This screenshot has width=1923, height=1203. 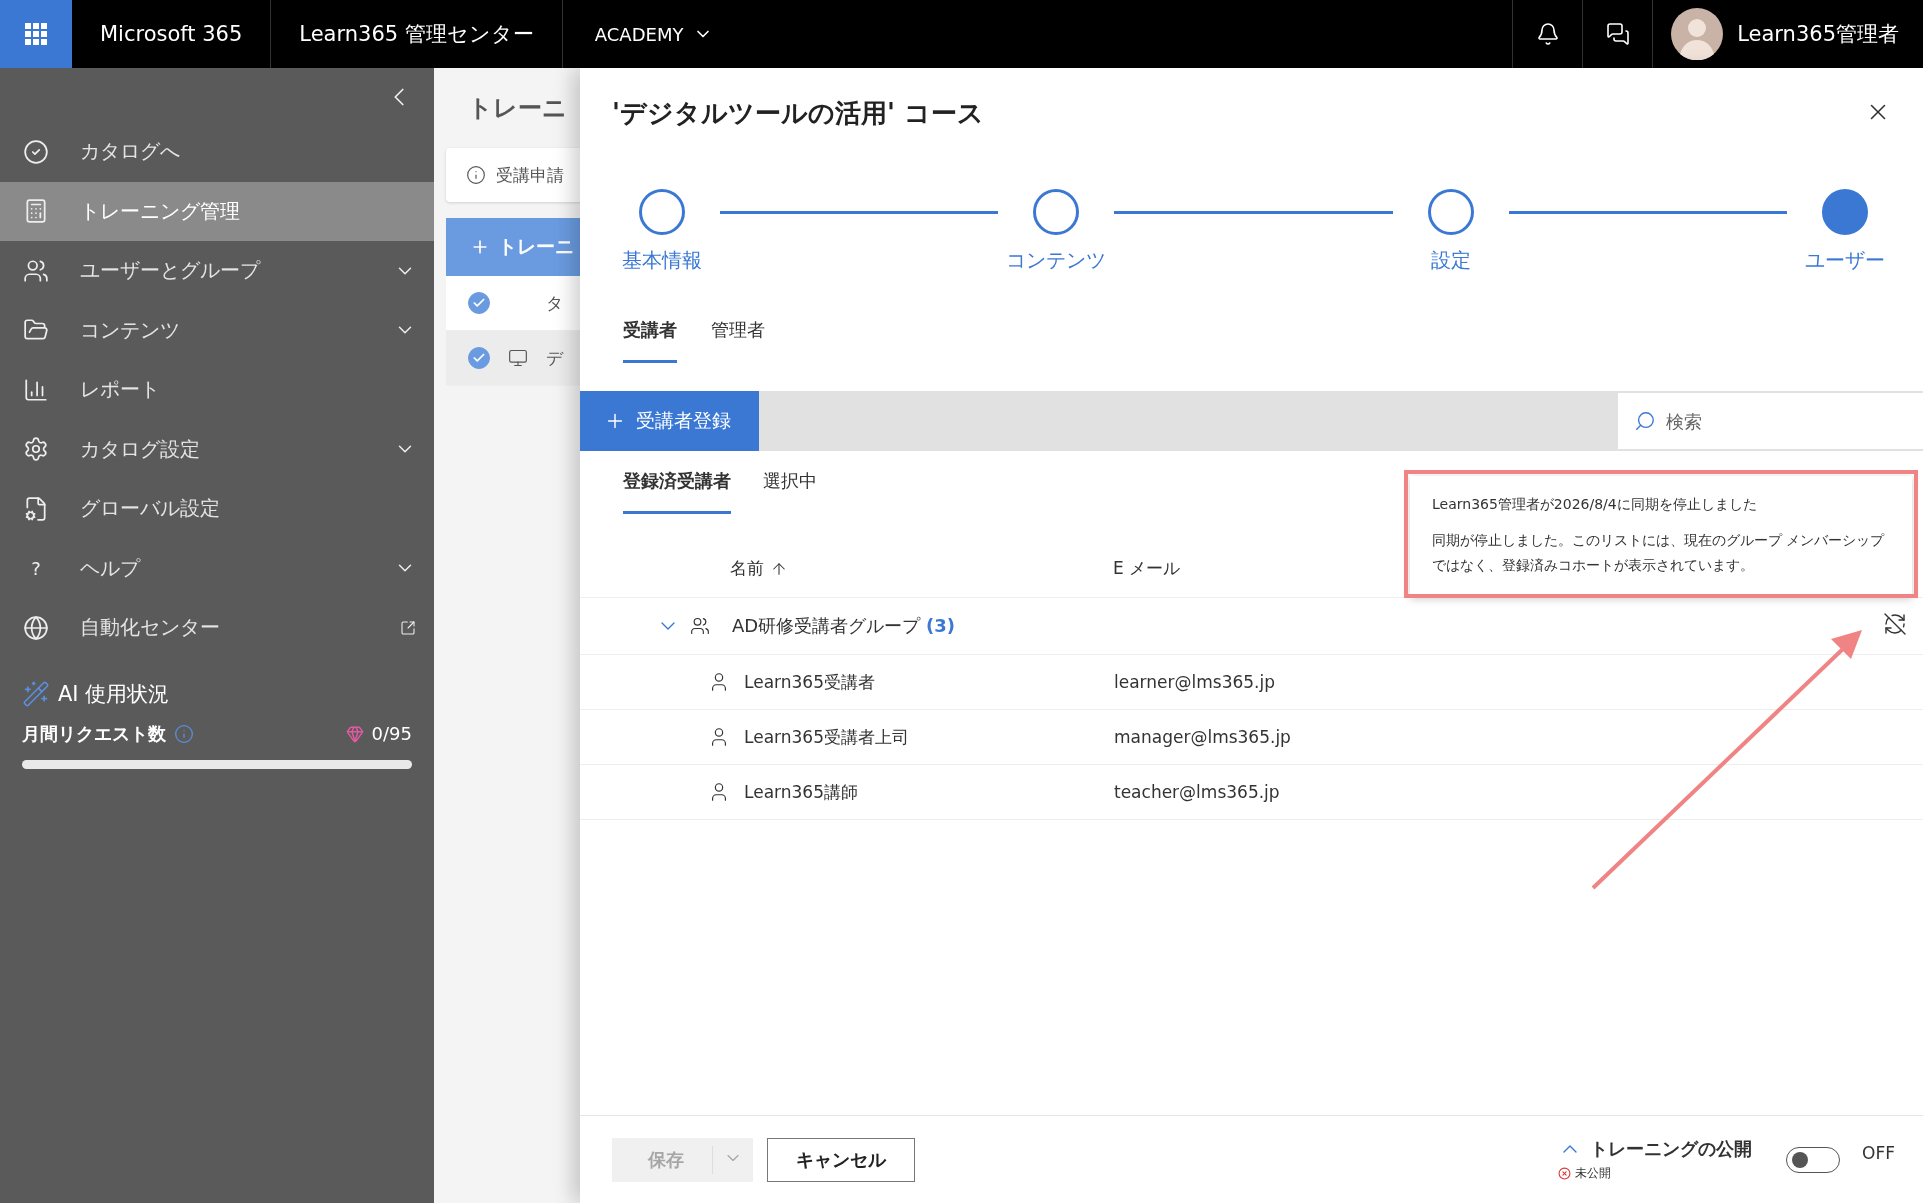 What do you see at coordinates (416, 34) in the screenshot?
I see `admin-center-name: Learn365 管理センター` at bounding box center [416, 34].